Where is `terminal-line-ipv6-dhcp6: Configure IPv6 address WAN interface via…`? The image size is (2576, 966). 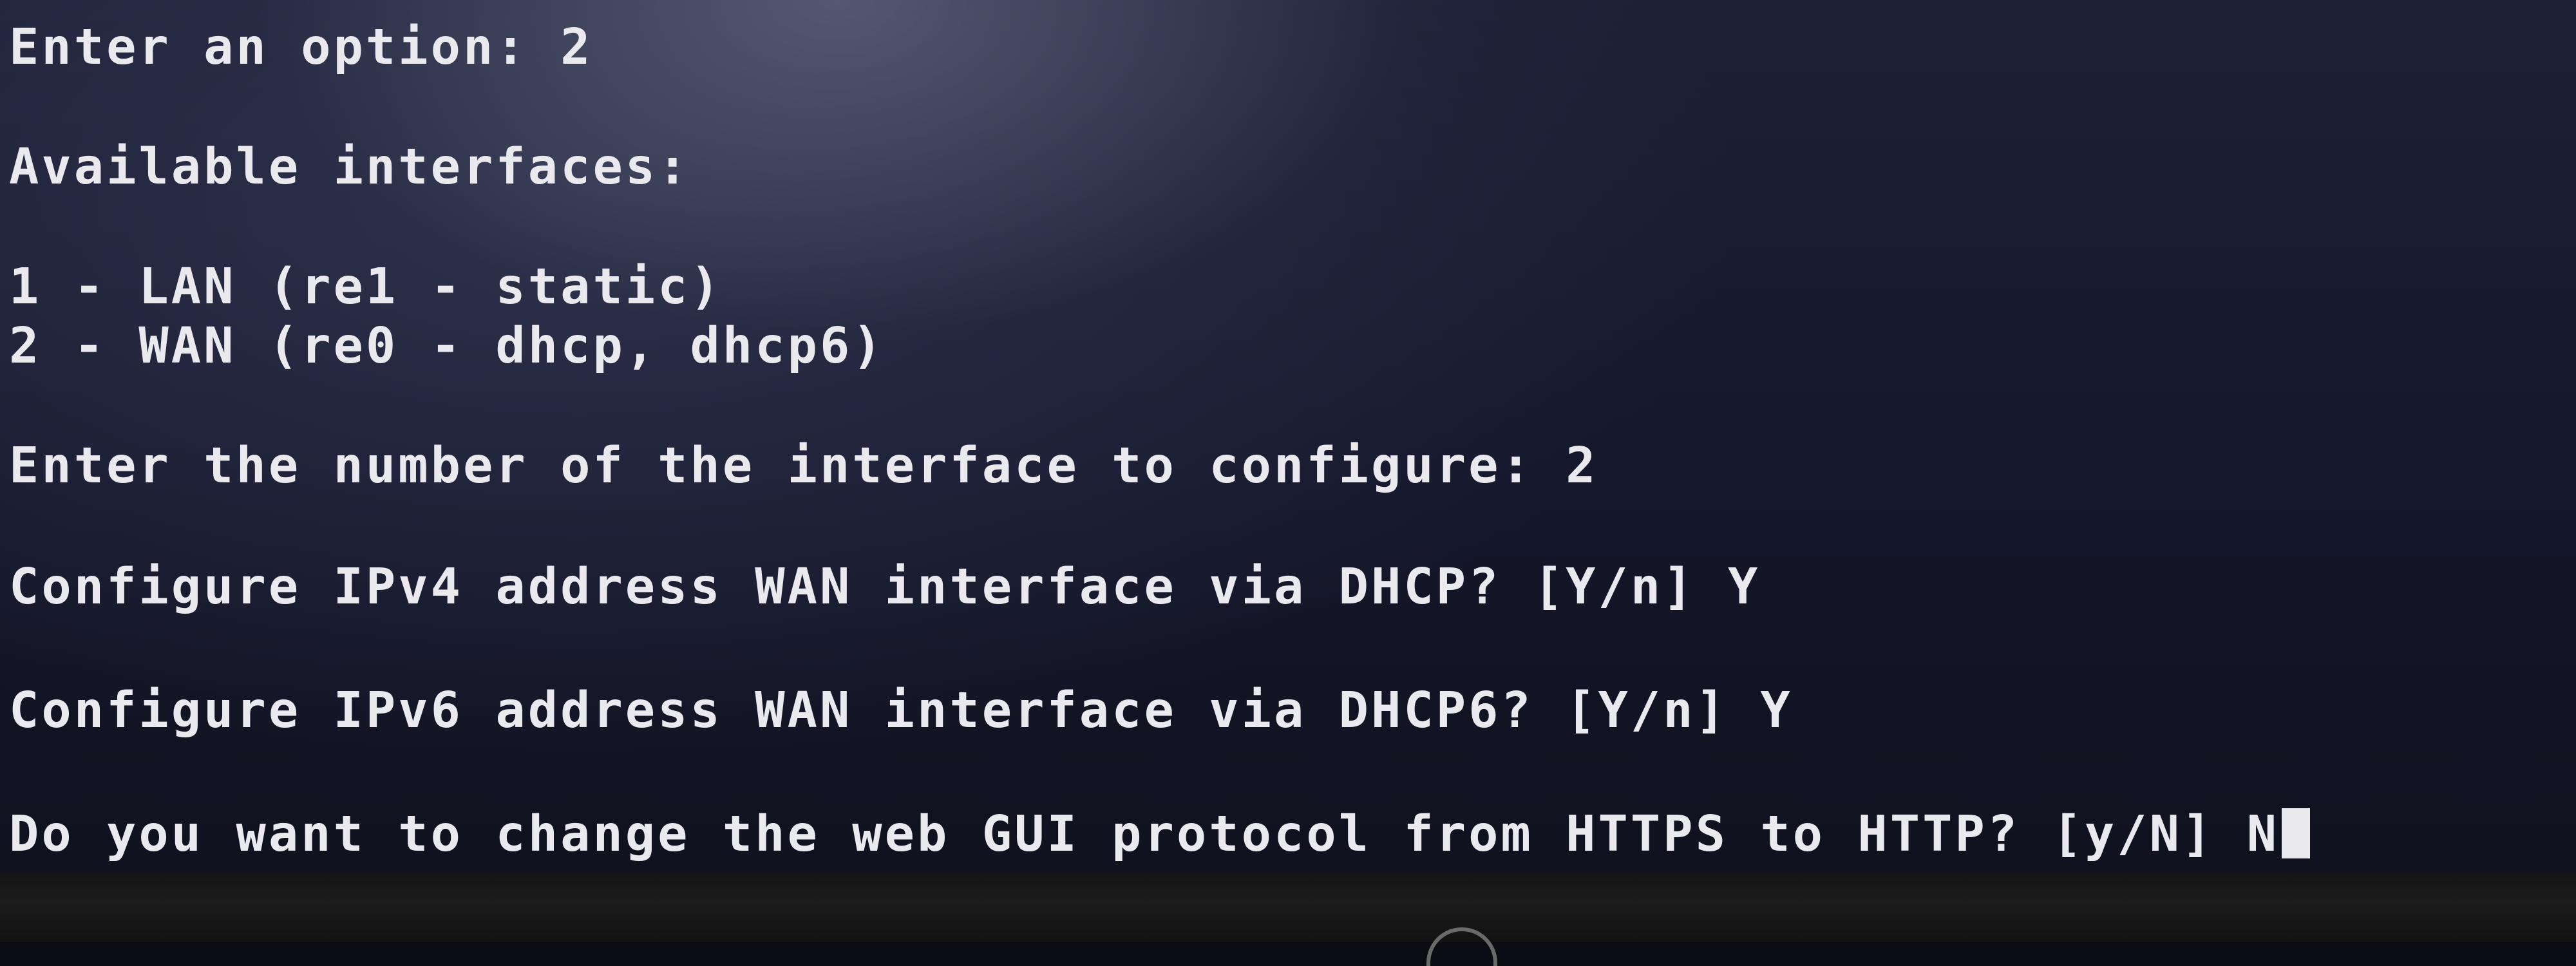 terminal-line-ipv6-dhcp6: Configure IPv6 address WAN interface via… is located at coordinates (901, 711).